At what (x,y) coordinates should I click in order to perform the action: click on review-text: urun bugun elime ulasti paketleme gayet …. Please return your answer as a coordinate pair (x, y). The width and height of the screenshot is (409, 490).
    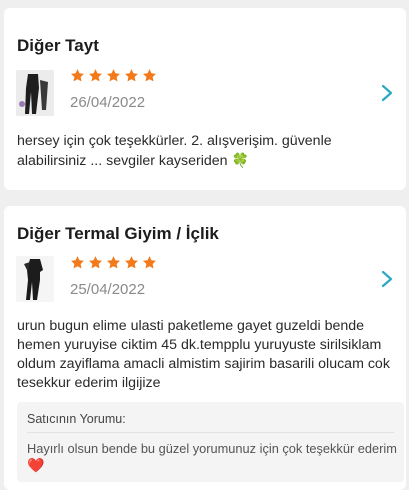
    Looking at the image, I should click on (203, 354).